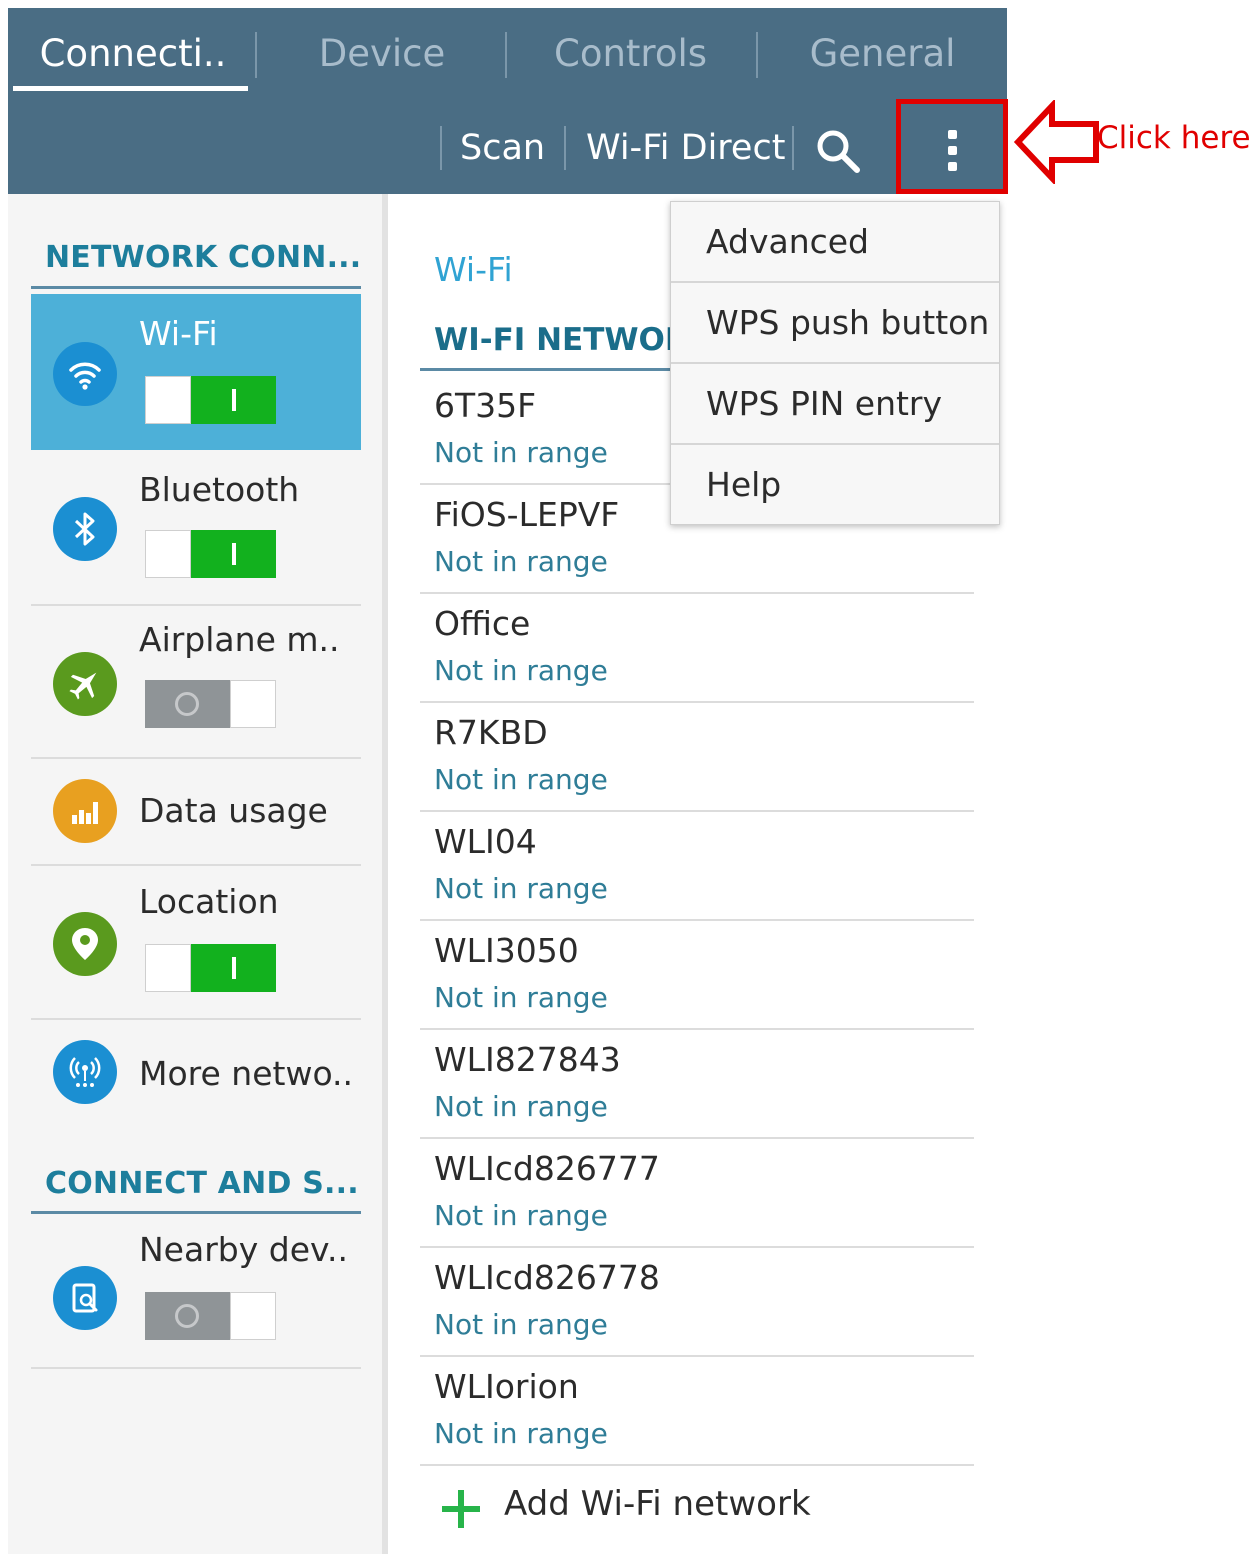 The image size is (1253, 1554). I want to click on left-arrow-icon, so click(1056, 142).